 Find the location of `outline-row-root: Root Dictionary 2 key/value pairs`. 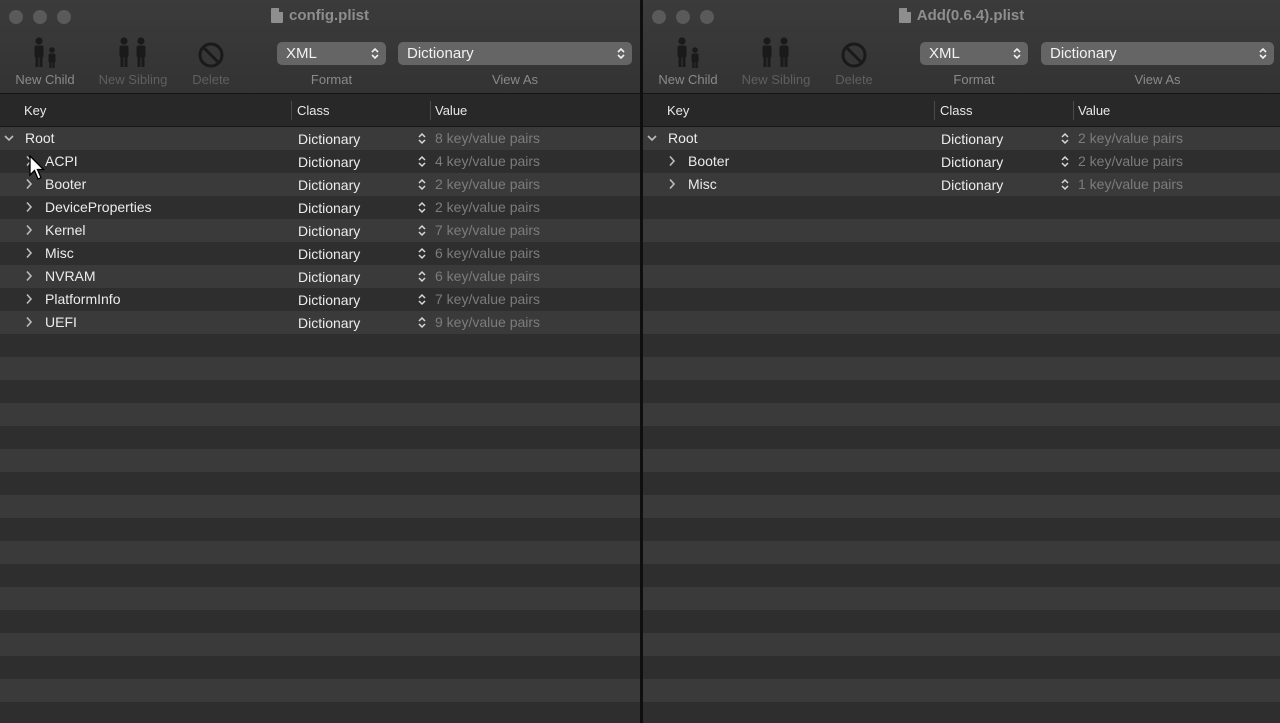

outline-row-root: Root Dictionary 2 key/value pairs is located at coordinates (961, 138).